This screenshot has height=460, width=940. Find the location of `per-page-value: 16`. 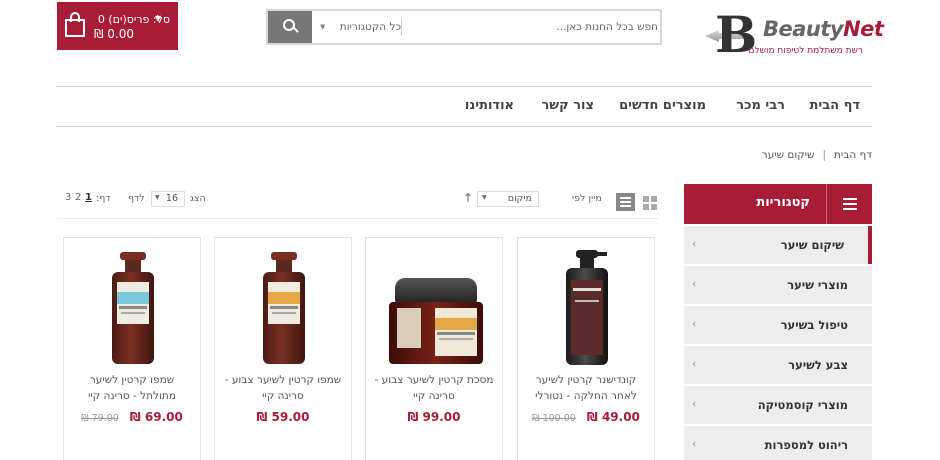

per-page-value: 16 is located at coordinates (171, 198).